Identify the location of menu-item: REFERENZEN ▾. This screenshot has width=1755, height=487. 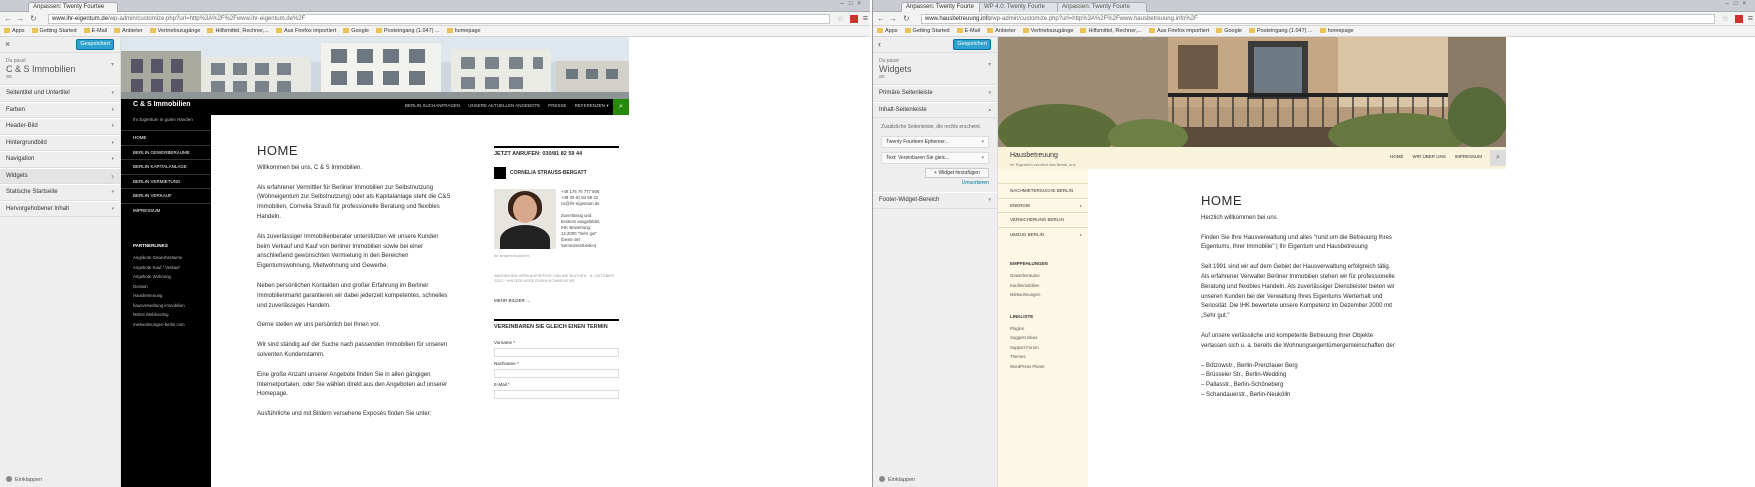
(592, 105).